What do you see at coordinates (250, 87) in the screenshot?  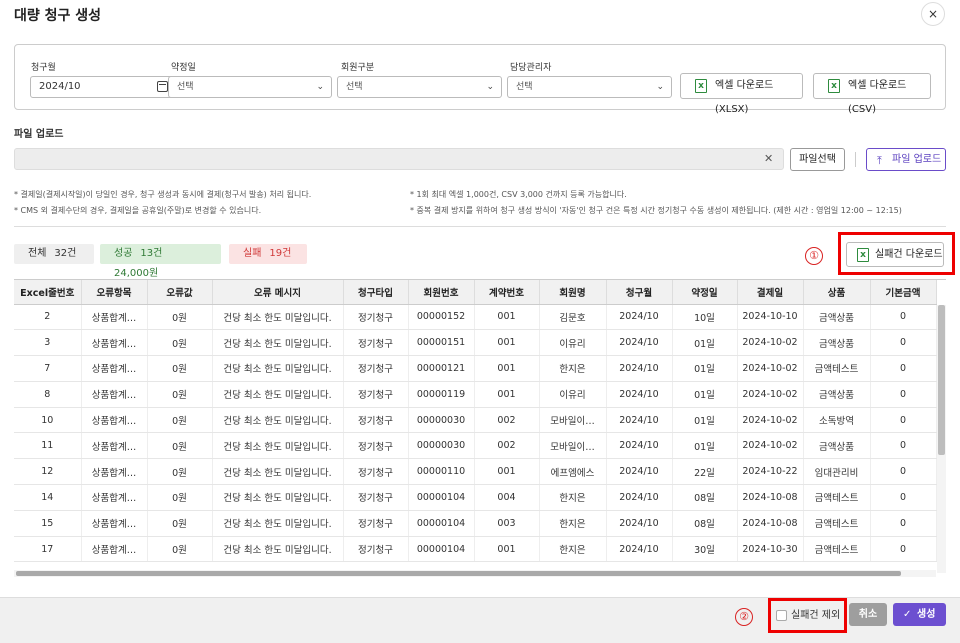 I see `contract-day-select: 선택 ⌄` at bounding box center [250, 87].